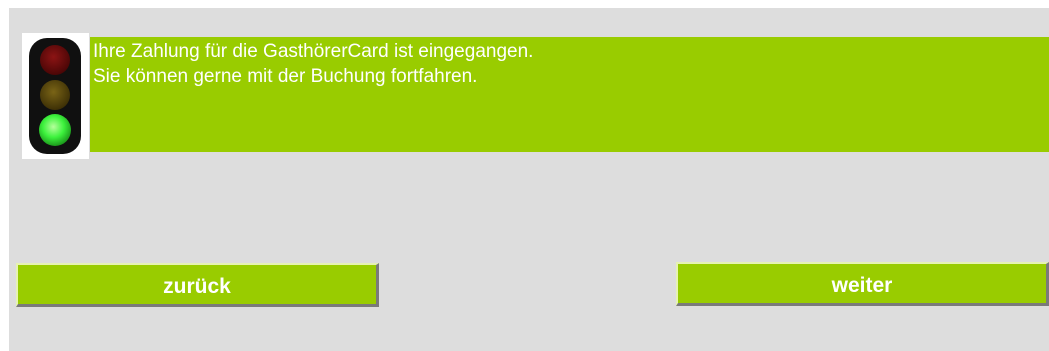 This screenshot has height=351, width=1049. Describe the element at coordinates (55, 60) in the screenshot. I see `red-lamp-icon` at that location.